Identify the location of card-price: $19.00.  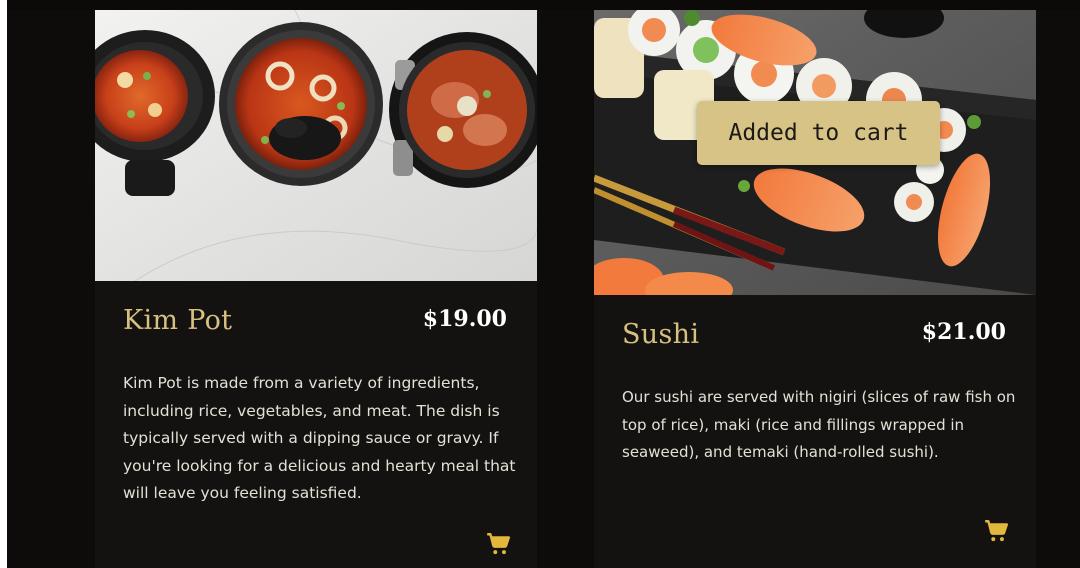
(464, 319).